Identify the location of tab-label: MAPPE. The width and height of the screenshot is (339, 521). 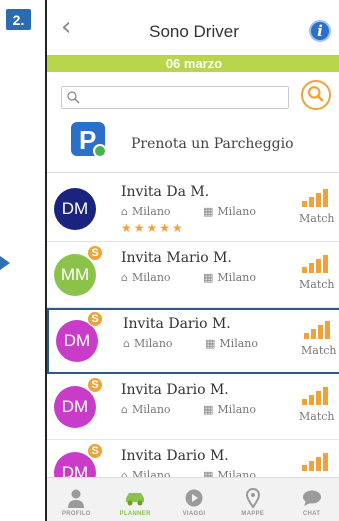
(253, 514).